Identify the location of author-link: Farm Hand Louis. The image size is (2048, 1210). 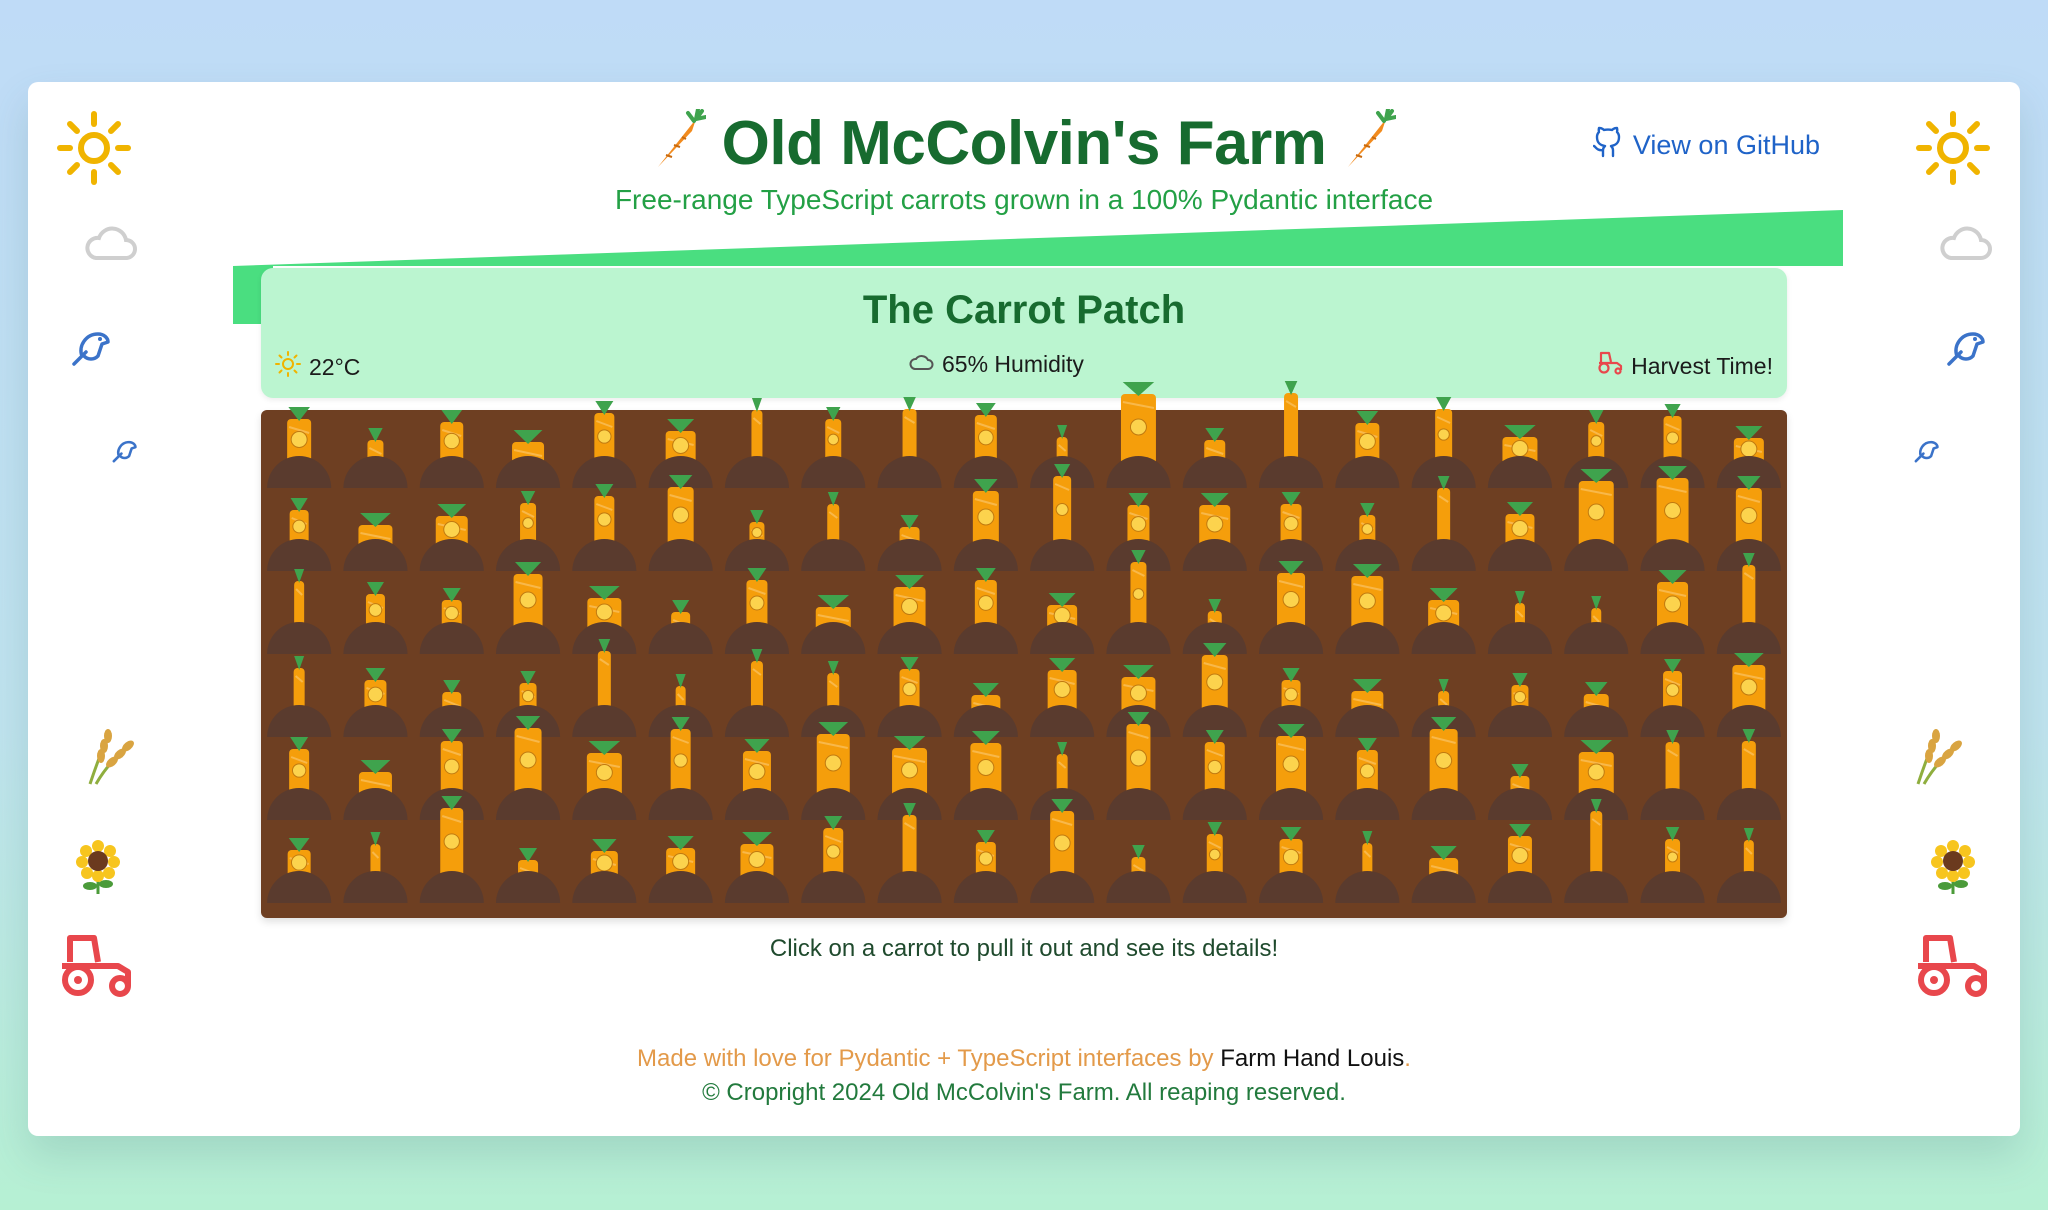
(1312, 1058).